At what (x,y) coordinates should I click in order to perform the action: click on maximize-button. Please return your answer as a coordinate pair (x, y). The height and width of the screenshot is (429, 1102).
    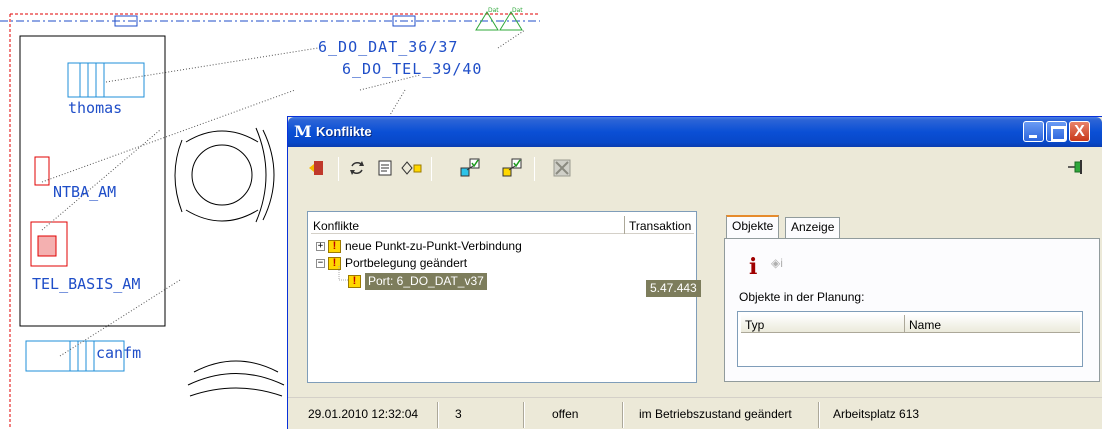
    Looking at the image, I should click on (1056, 131).